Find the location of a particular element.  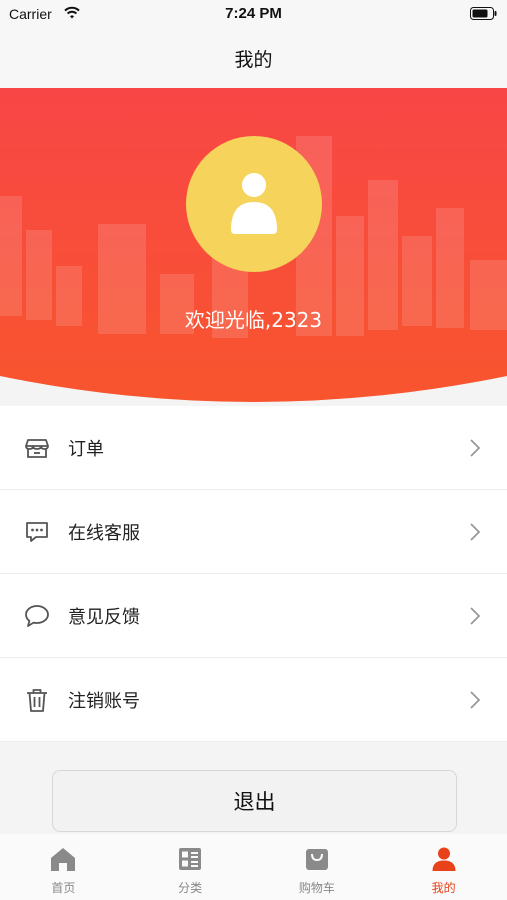

tab-category: 分类 is located at coordinates (190, 867).